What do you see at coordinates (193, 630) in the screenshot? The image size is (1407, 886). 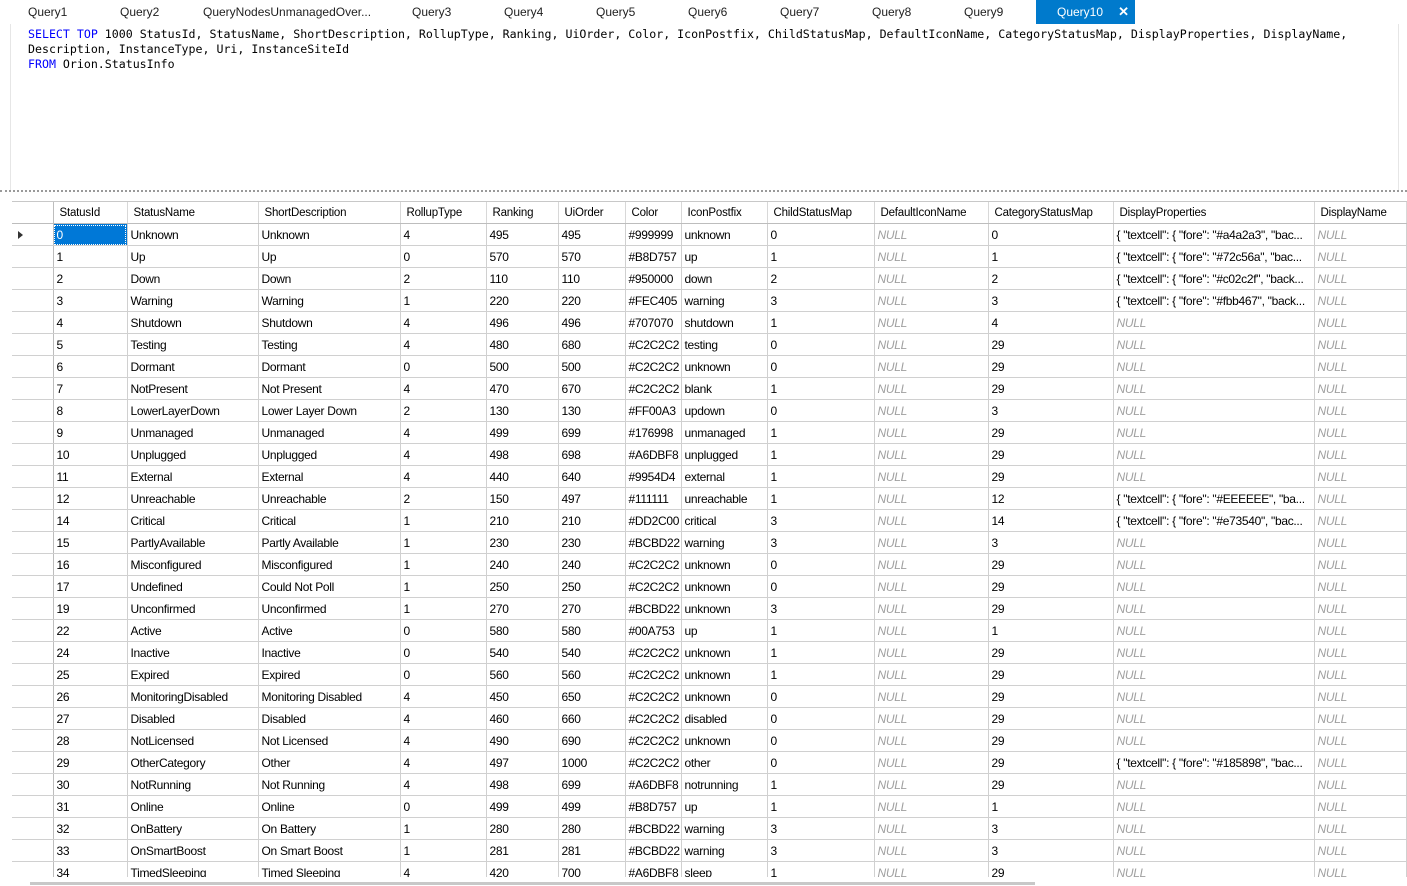 I see `cell-statusname: Active` at bounding box center [193, 630].